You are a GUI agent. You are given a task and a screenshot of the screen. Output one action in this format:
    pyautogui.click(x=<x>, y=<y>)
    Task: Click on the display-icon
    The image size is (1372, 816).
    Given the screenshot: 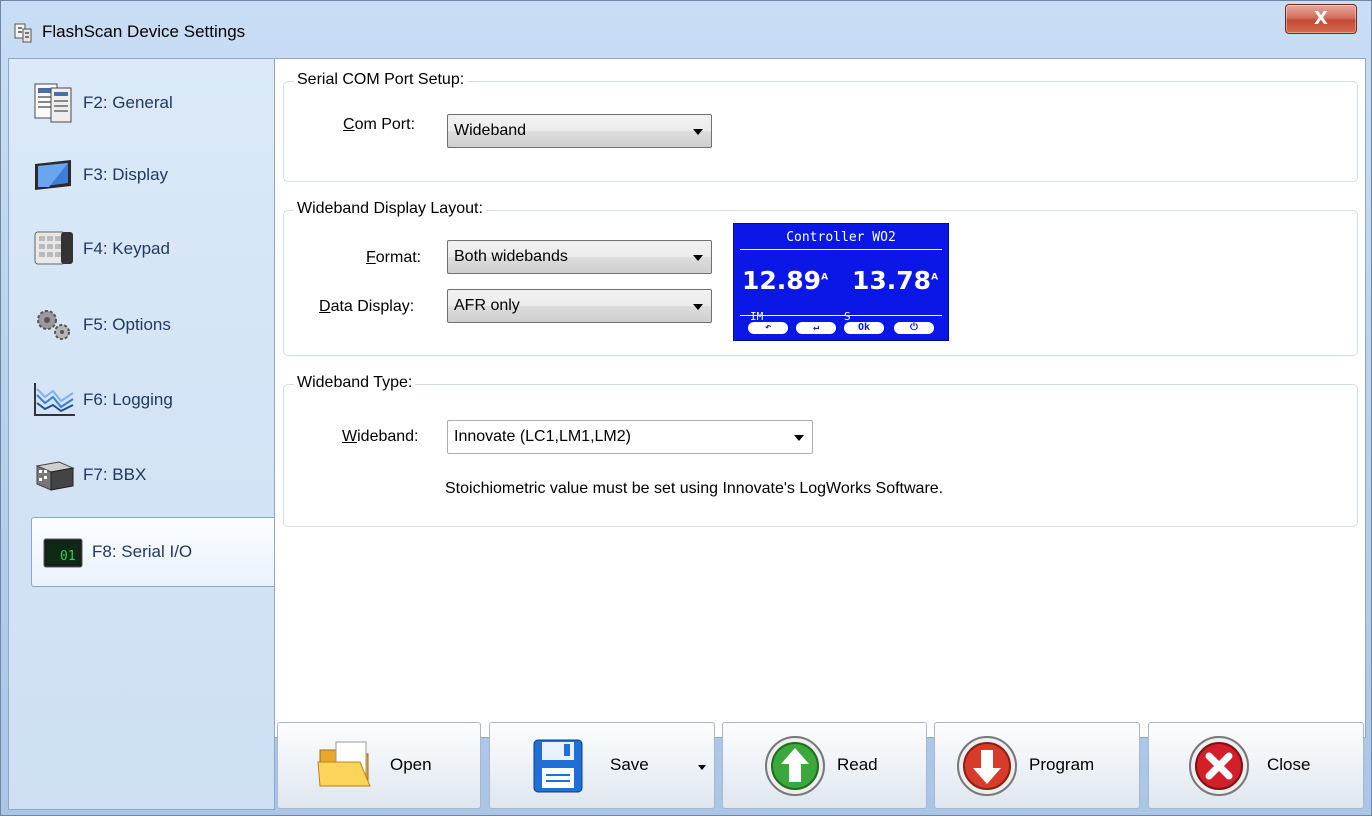 What is the action you would take?
    pyautogui.click(x=53, y=175)
    